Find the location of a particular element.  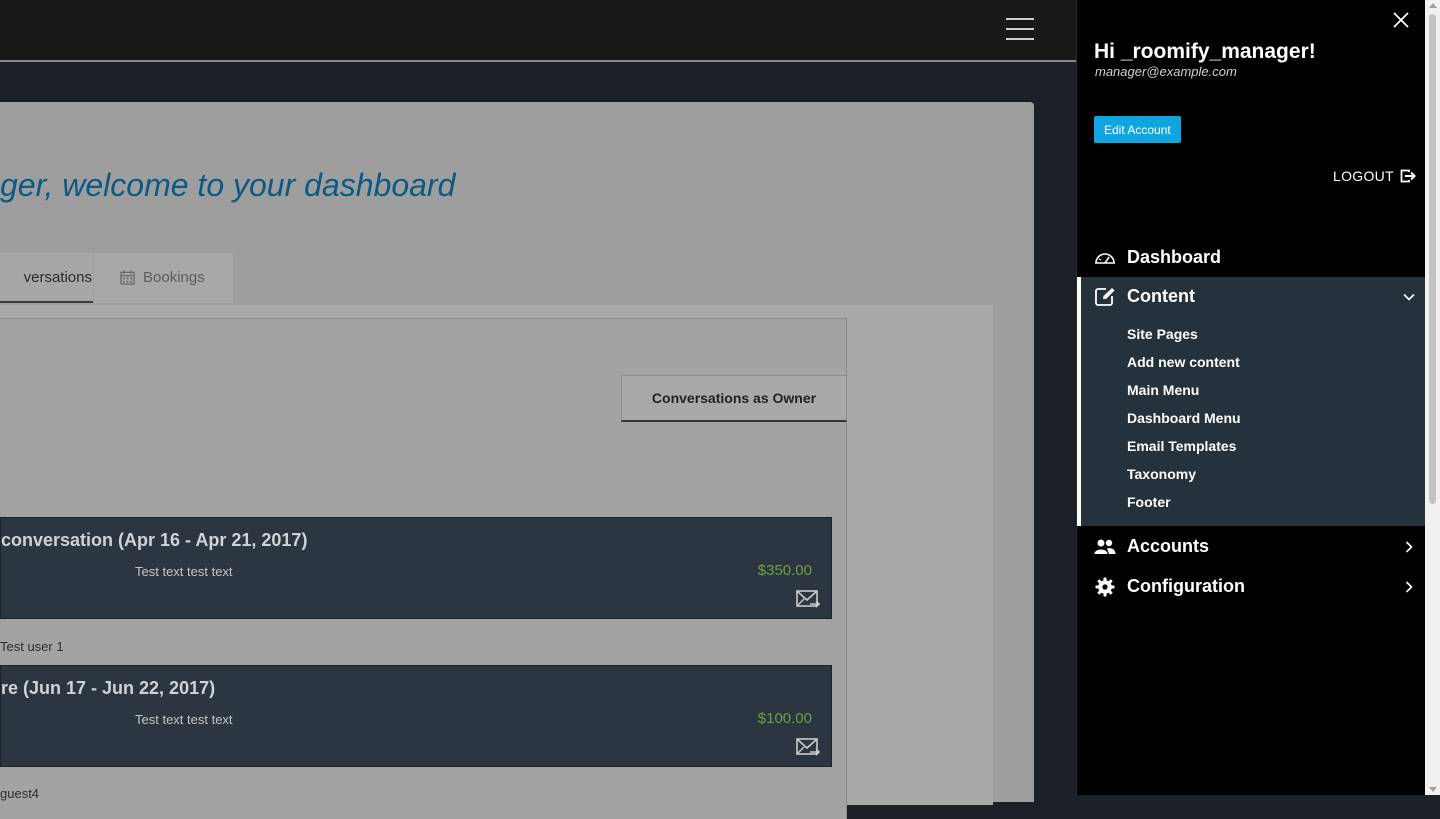

logout-label: LOGOUT is located at coordinates (1363, 176).